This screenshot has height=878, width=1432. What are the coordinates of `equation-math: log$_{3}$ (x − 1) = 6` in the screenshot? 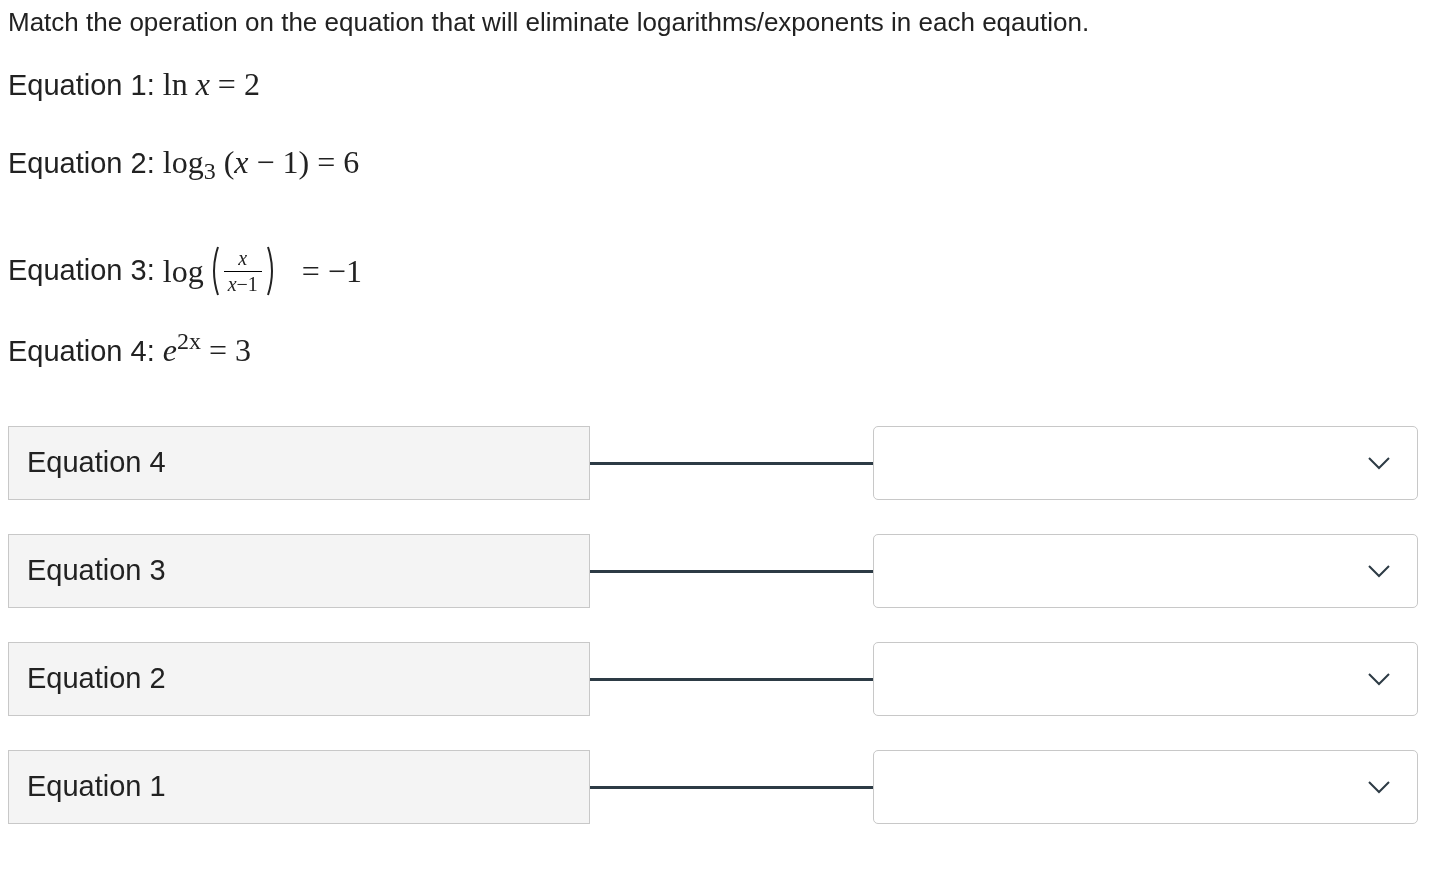 It's located at (261, 164).